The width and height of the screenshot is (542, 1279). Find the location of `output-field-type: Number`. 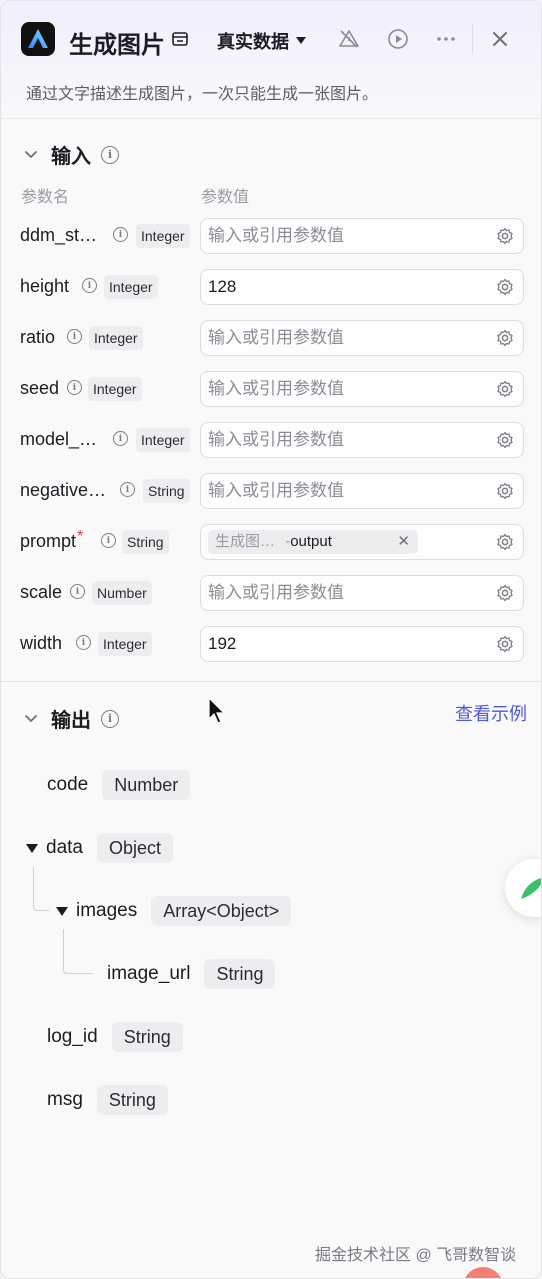

output-field-type: Number is located at coordinates (146, 785).